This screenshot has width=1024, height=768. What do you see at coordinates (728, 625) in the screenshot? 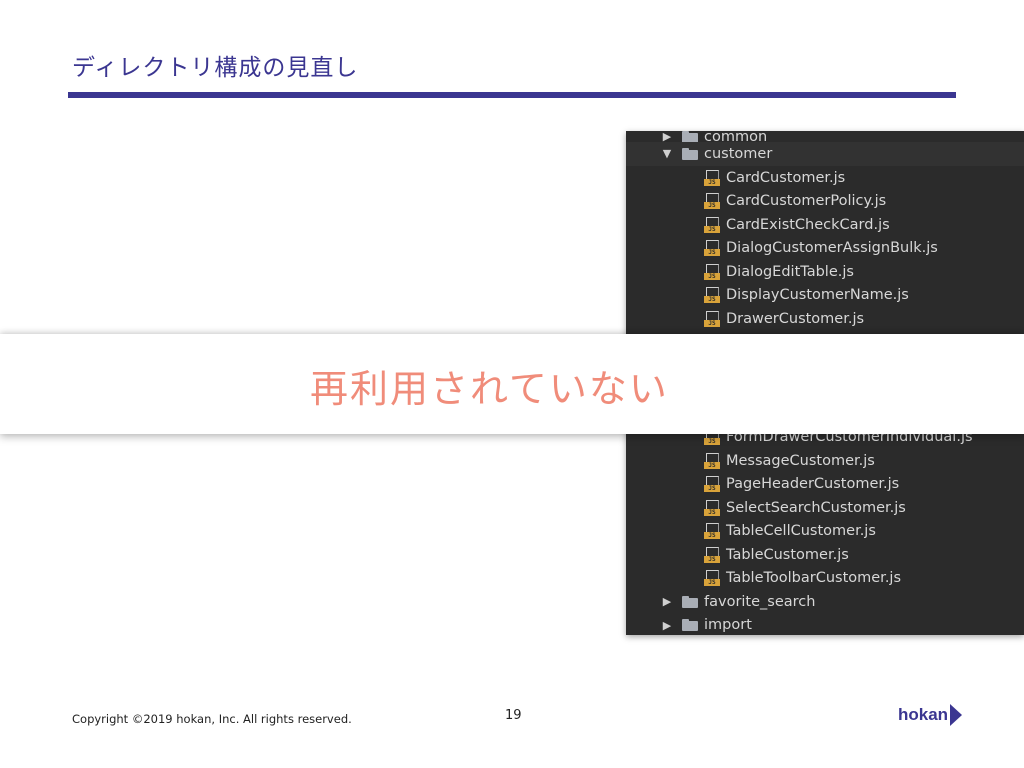
I see `tree-item-label: import` at bounding box center [728, 625].